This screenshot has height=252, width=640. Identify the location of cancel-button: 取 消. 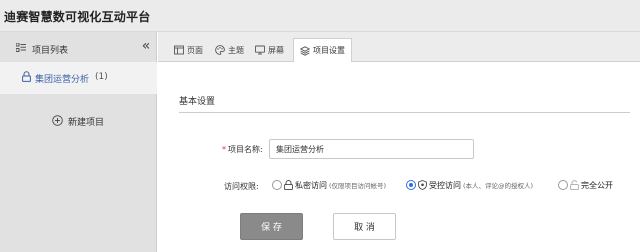
(364, 226).